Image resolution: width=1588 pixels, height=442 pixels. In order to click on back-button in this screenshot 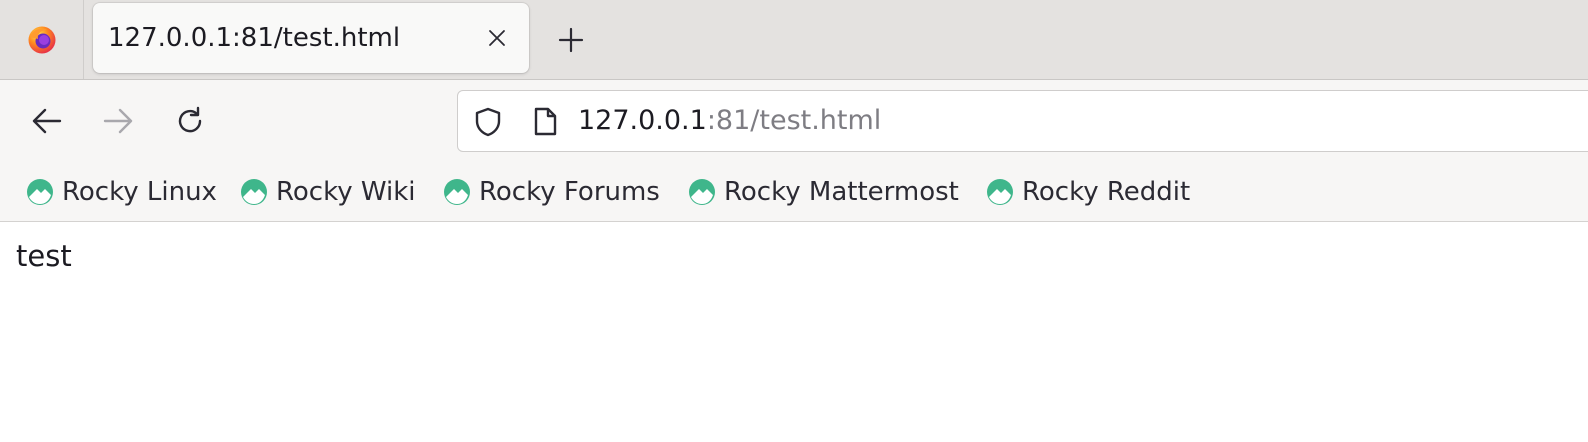, I will do `click(47, 121)`.